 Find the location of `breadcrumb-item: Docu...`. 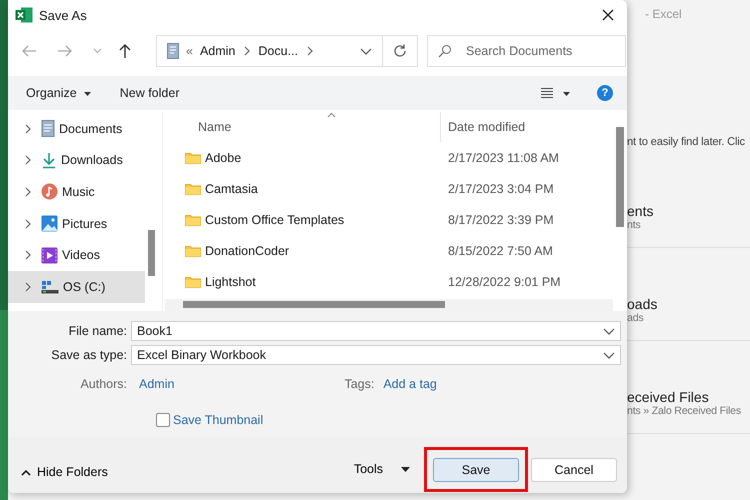

breadcrumb-item: Docu... is located at coordinates (278, 51).